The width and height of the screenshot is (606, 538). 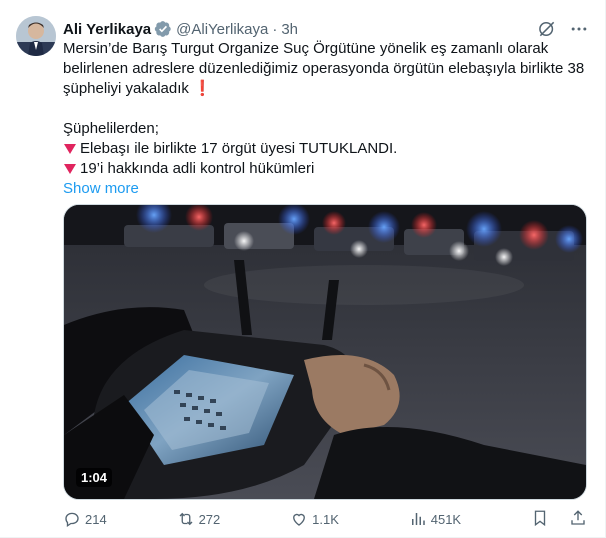 I want to click on repost-button: 272, so click(x=199, y=519).